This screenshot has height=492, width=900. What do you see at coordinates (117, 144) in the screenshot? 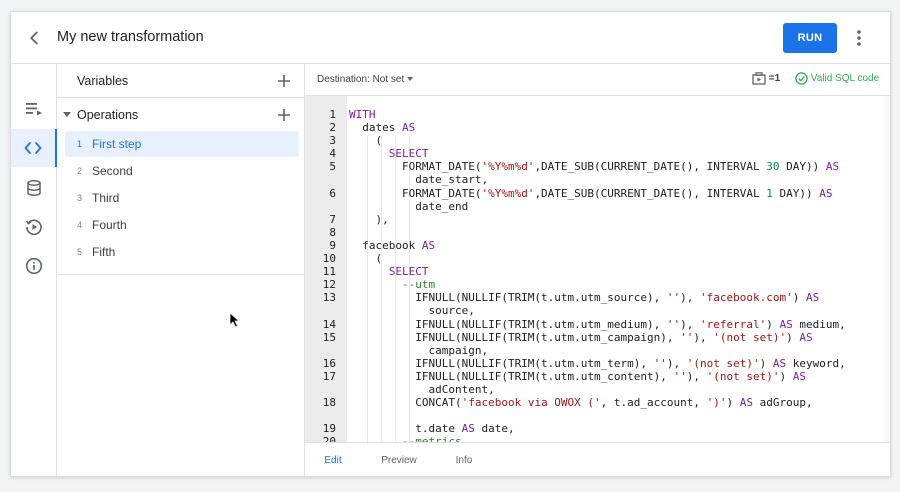
I see `step-name: First step` at bounding box center [117, 144].